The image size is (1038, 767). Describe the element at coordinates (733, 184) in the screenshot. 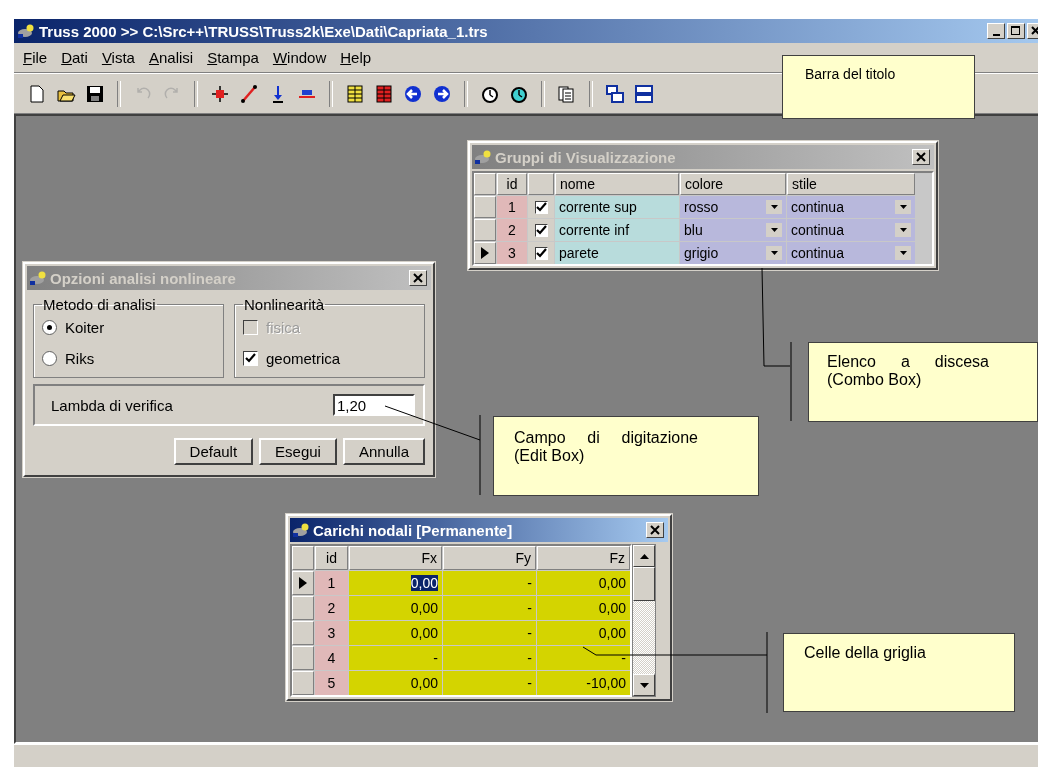

I see `column-header: colore` at that location.